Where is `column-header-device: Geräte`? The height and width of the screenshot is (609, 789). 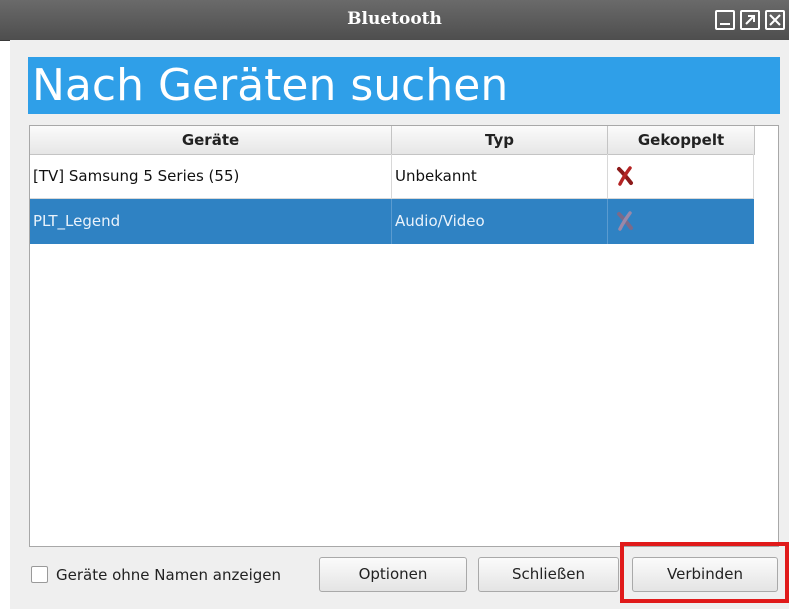 column-header-device: Geräte is located at coordinates (211, 140).